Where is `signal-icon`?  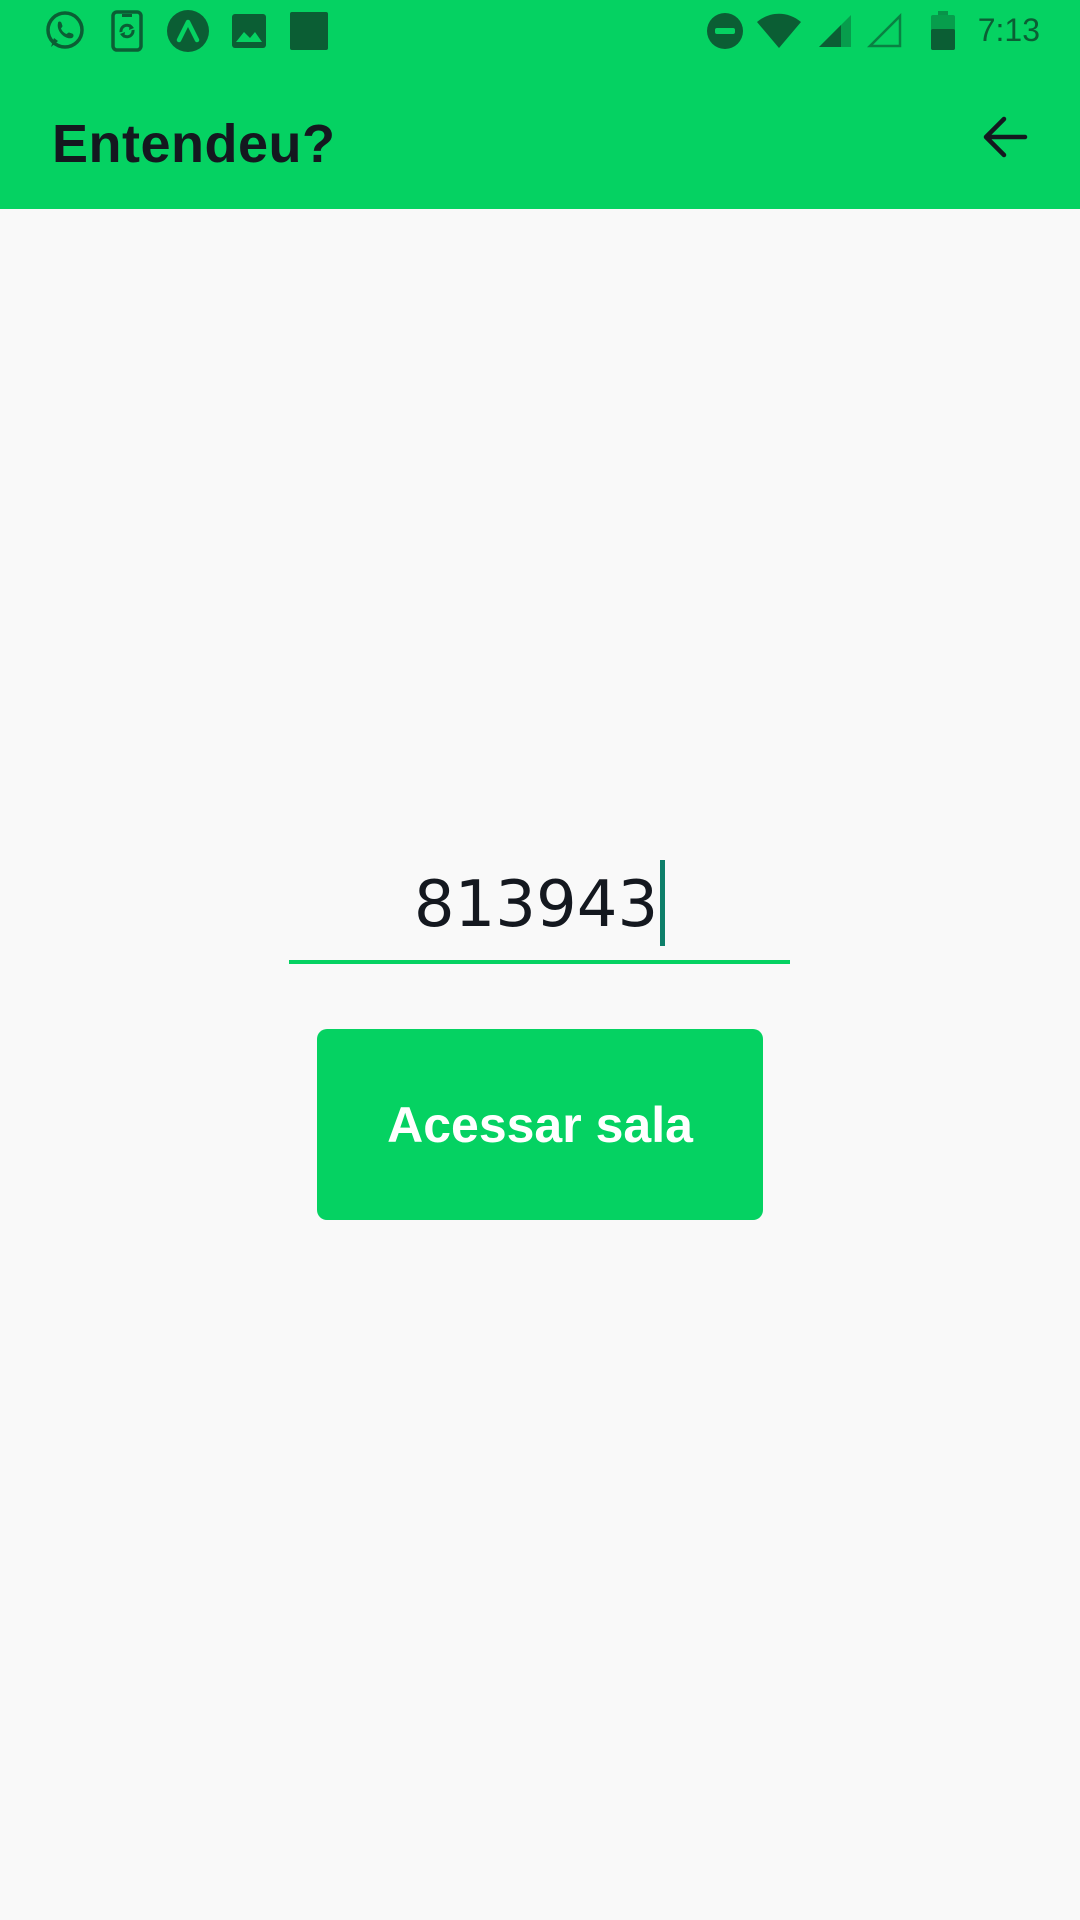 signal-icon is located at coordinates (835, 31).